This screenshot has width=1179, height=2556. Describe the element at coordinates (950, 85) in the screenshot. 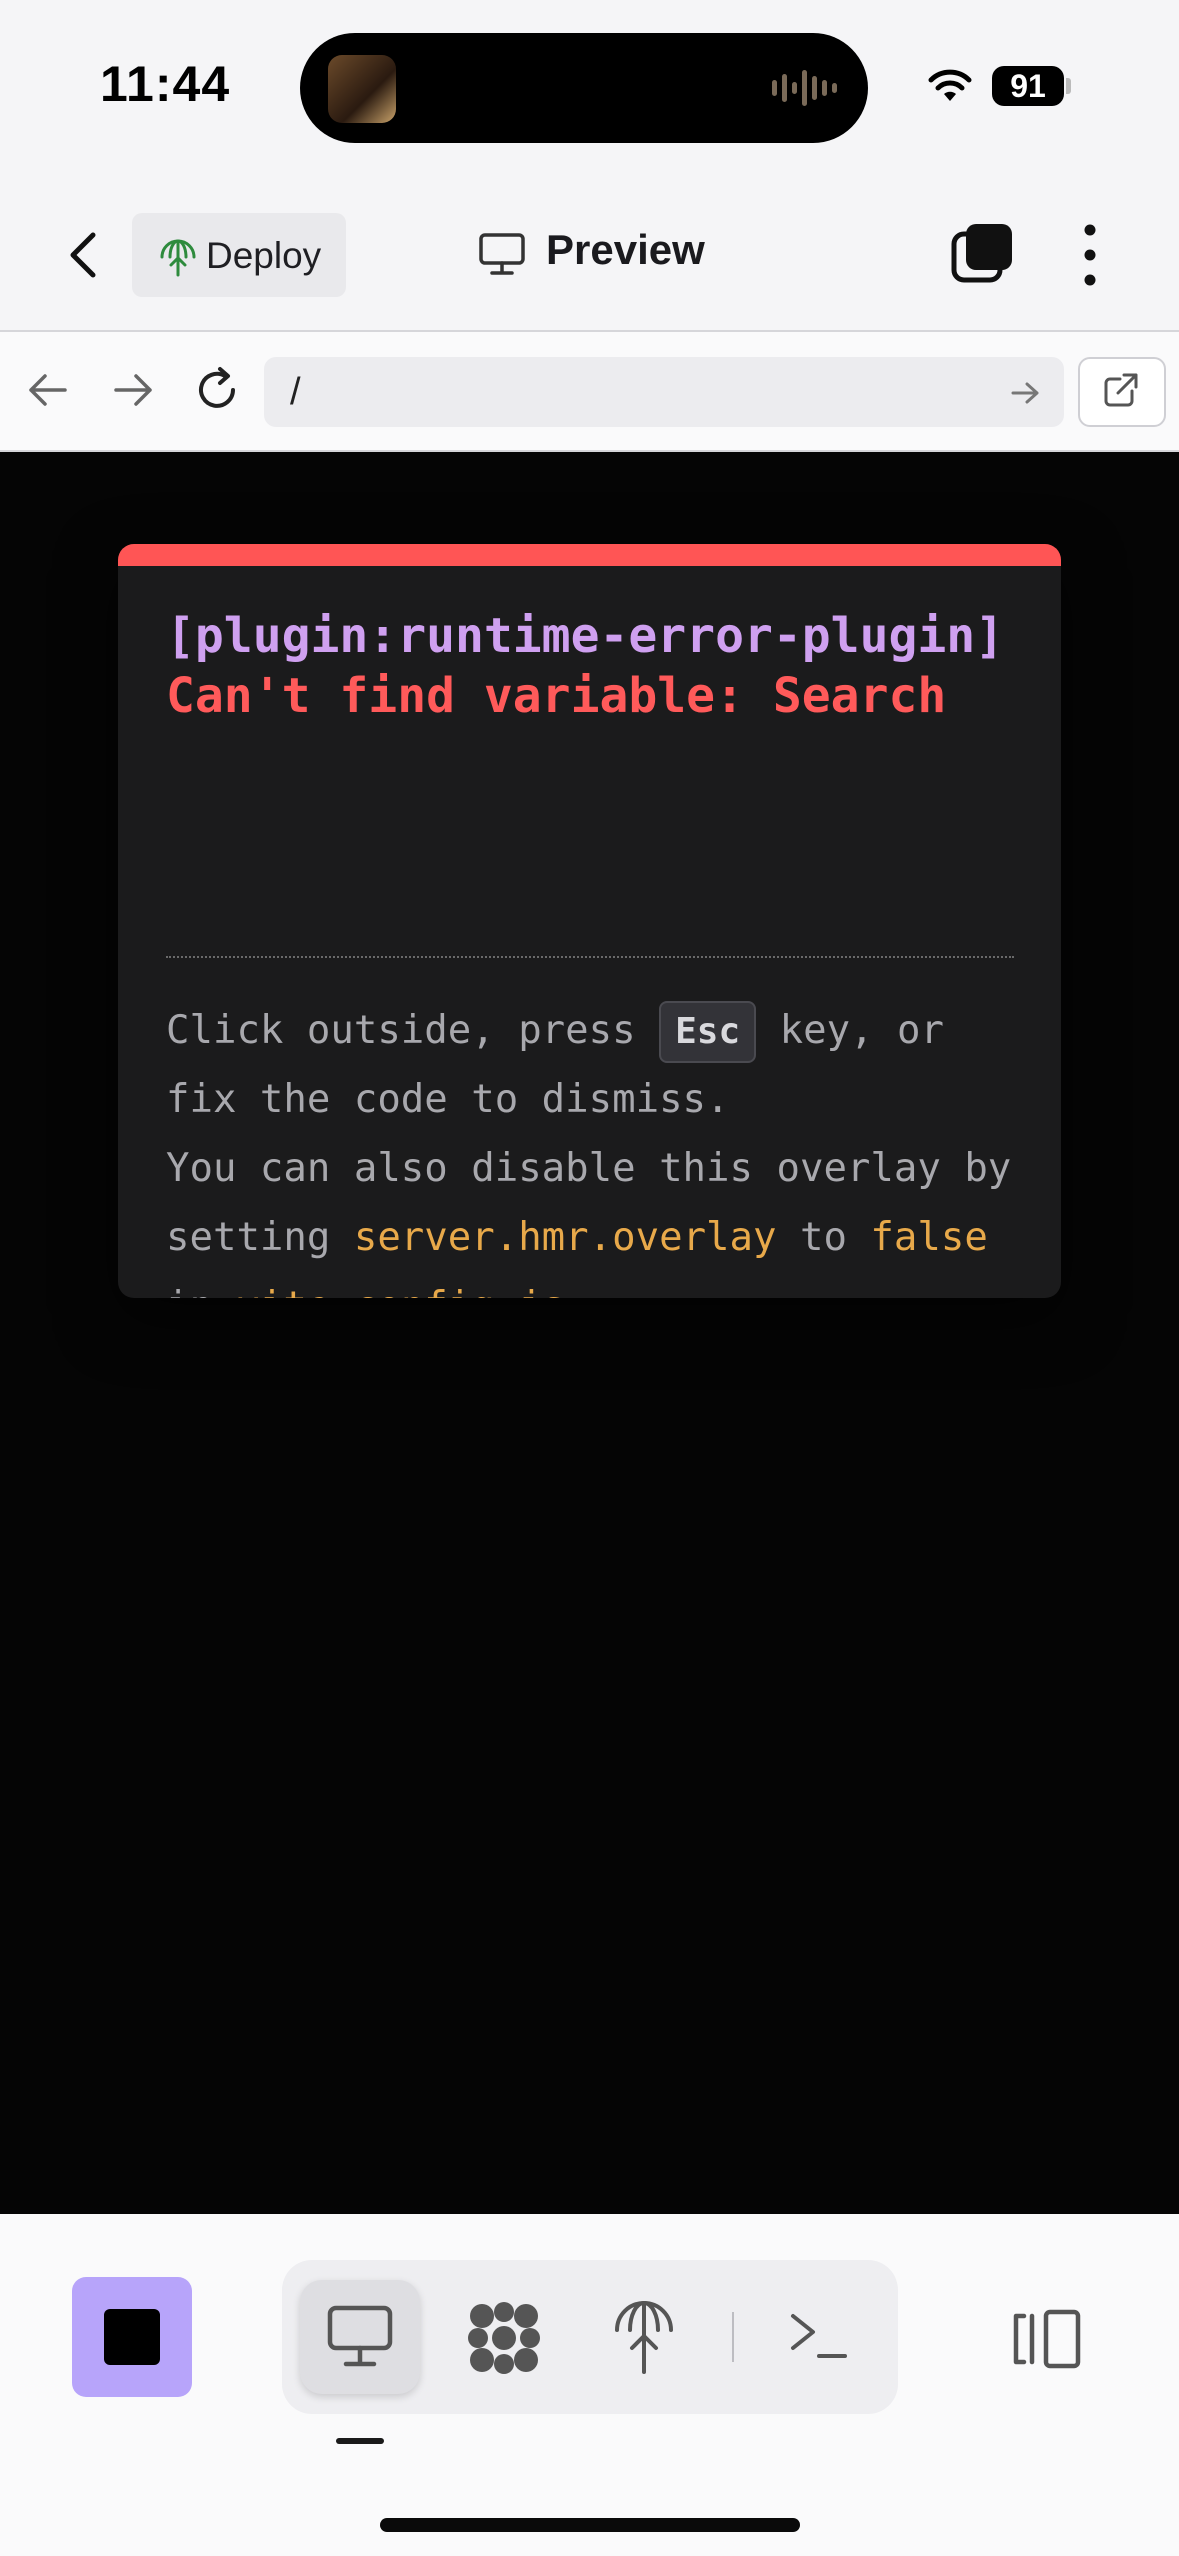

I see `wifi-icon` at that location.